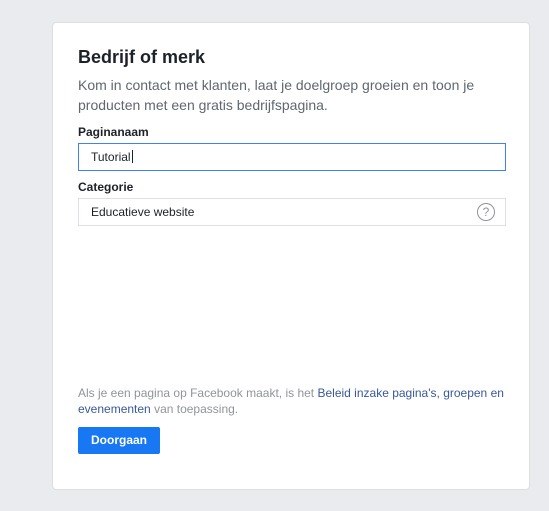 The width and height of the screenshot is (549, 511). What do you see at coordinates (132, 156) in the screenshot?
I see `text-caret` at bounding box center [132, 156].